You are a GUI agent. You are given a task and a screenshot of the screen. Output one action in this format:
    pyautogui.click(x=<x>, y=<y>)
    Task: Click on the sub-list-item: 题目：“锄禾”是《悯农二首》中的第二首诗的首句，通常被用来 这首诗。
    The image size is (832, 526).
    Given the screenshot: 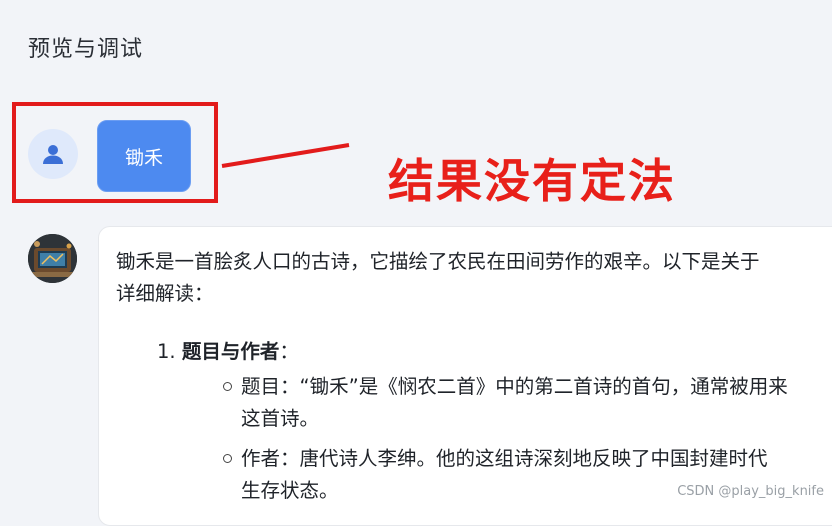 What is the action you would take?
    pyautogui.click(x=514, y=403)
    